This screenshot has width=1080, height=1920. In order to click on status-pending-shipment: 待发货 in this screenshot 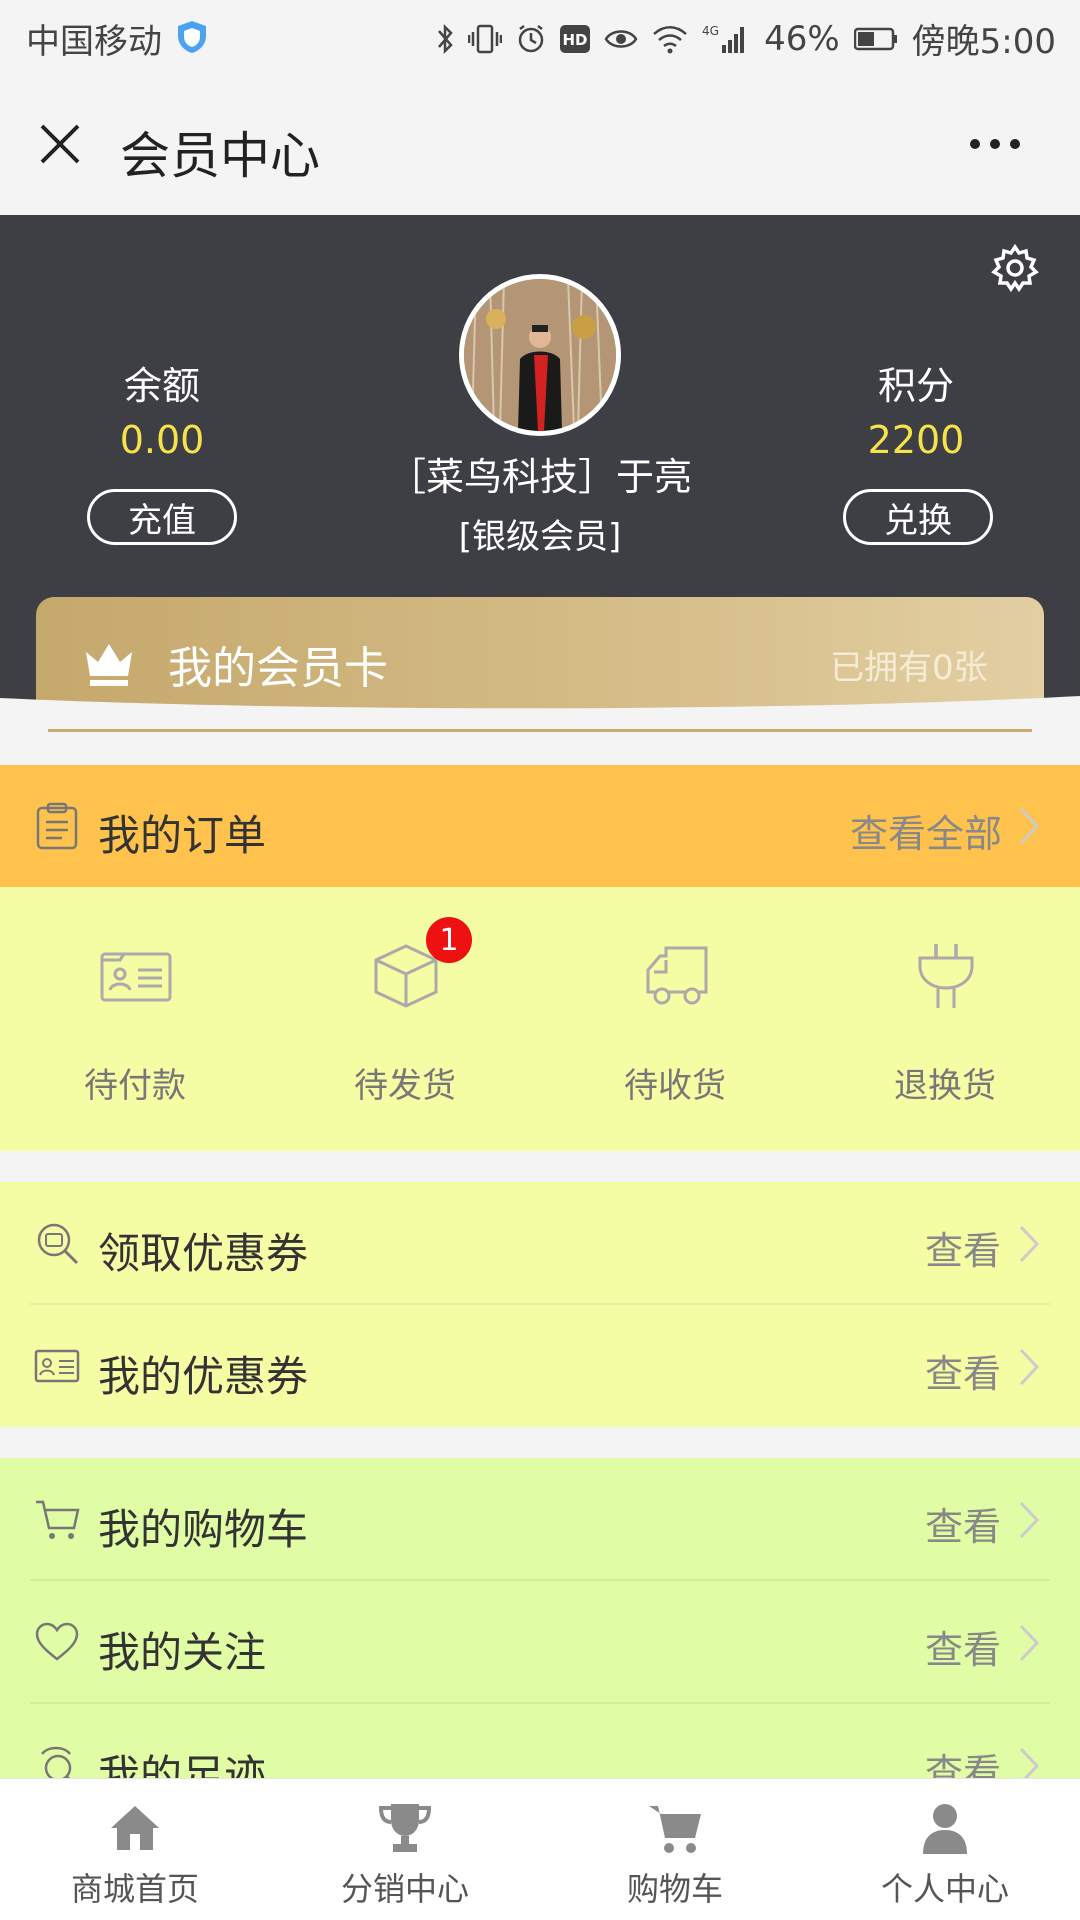, I will do `click(405, 1020)`.